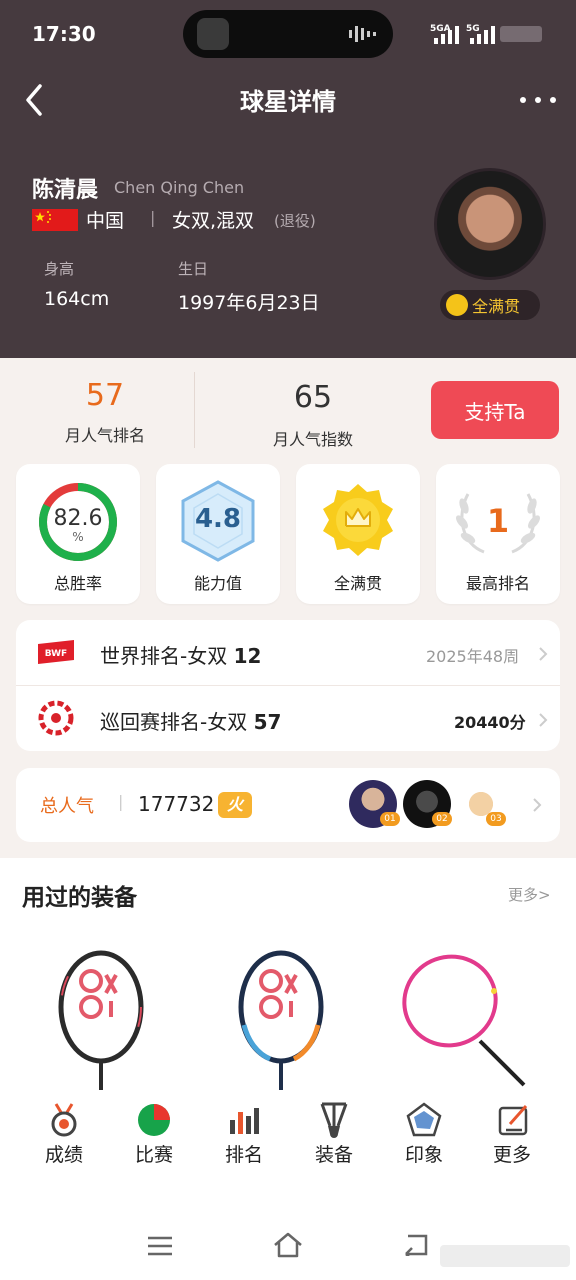 This screenshot has width=576, height=1280. I want to click on grand-slam-badge: 全满贯, so click(490, 305).